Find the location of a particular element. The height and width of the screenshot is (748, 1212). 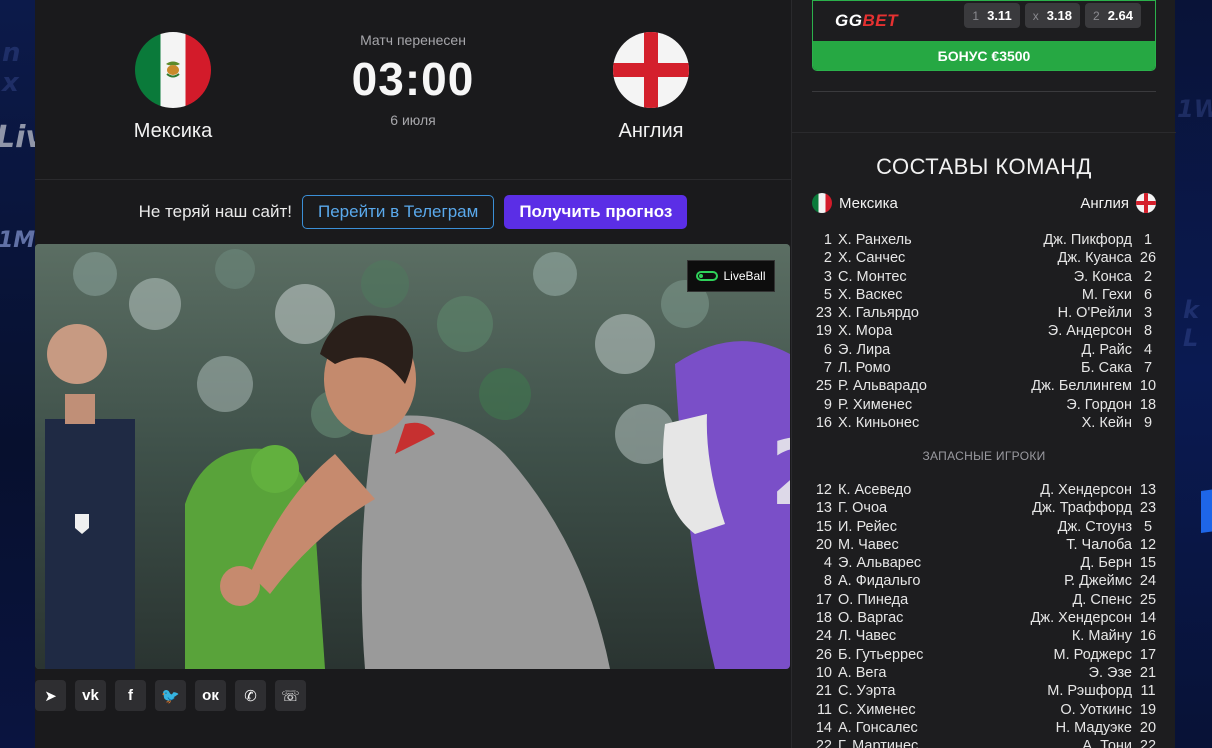

home-player-name: Х. Мора is located at coordinates (865, 331).